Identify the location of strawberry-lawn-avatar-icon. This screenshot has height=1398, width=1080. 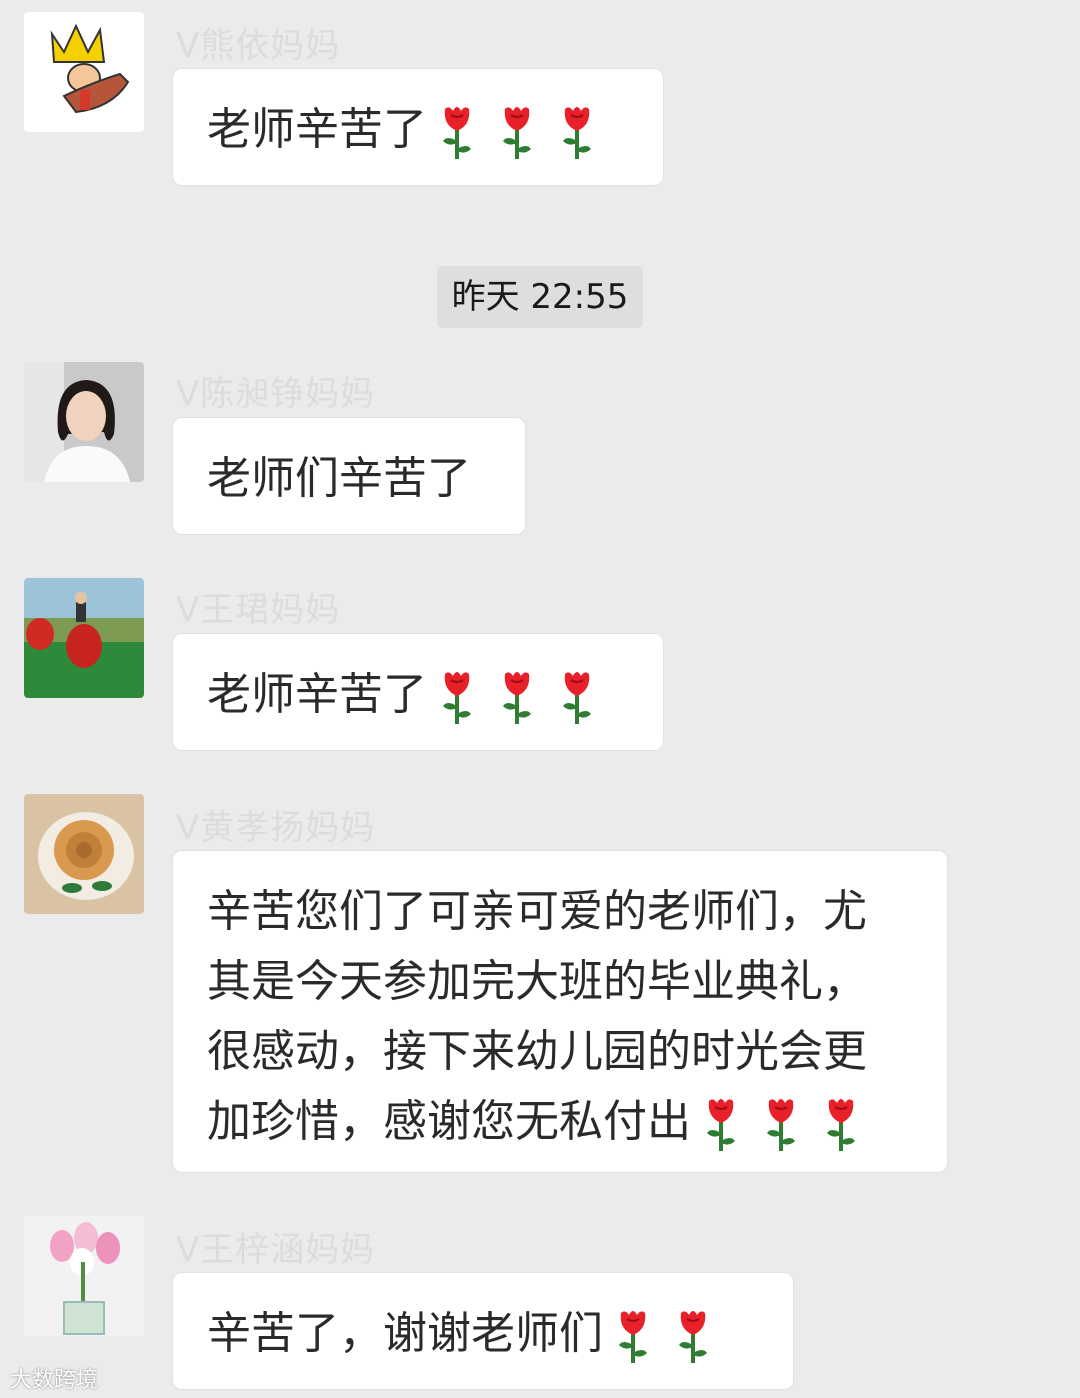
(84, 638).